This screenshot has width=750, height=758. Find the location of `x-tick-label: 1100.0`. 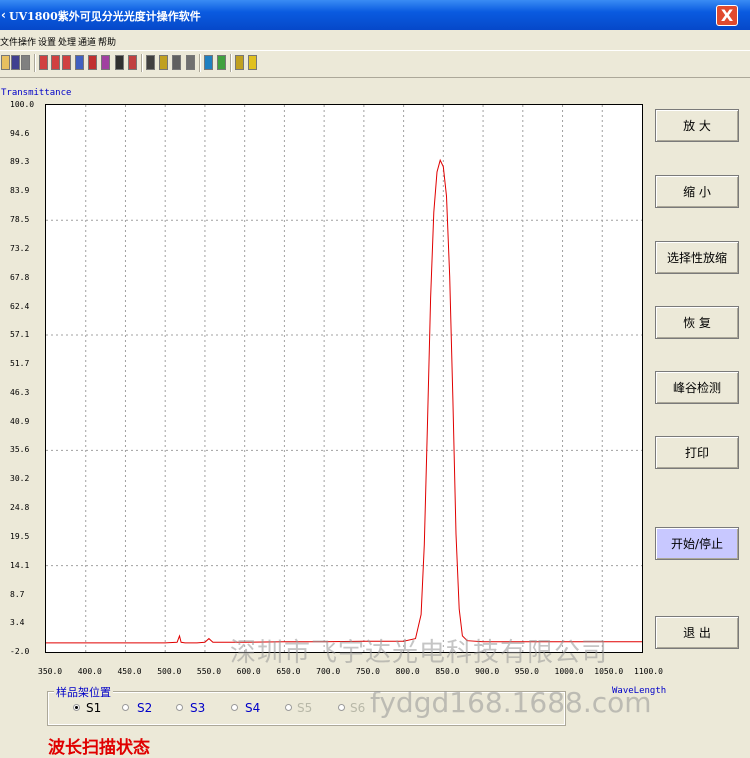

x-tick-label: 1100.0 is located at coordinates (648, 671).